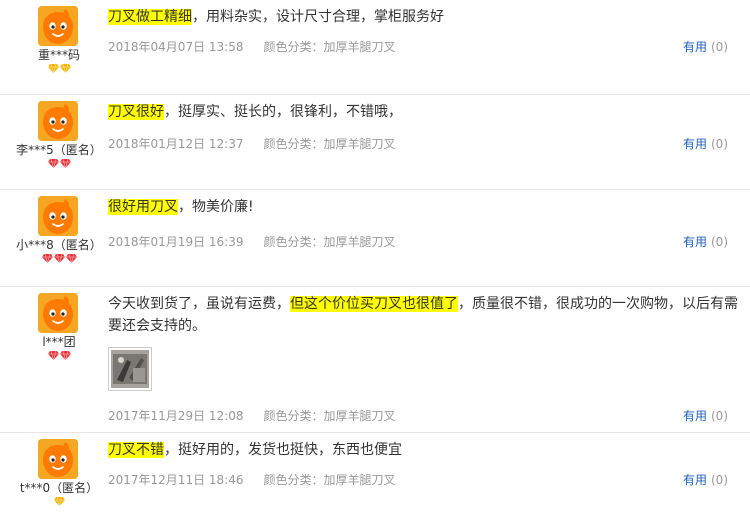  Describe the element at coordinates (150, 17) in the screenshot. I see `review-highlight: 刀叉做工精细` at that location.